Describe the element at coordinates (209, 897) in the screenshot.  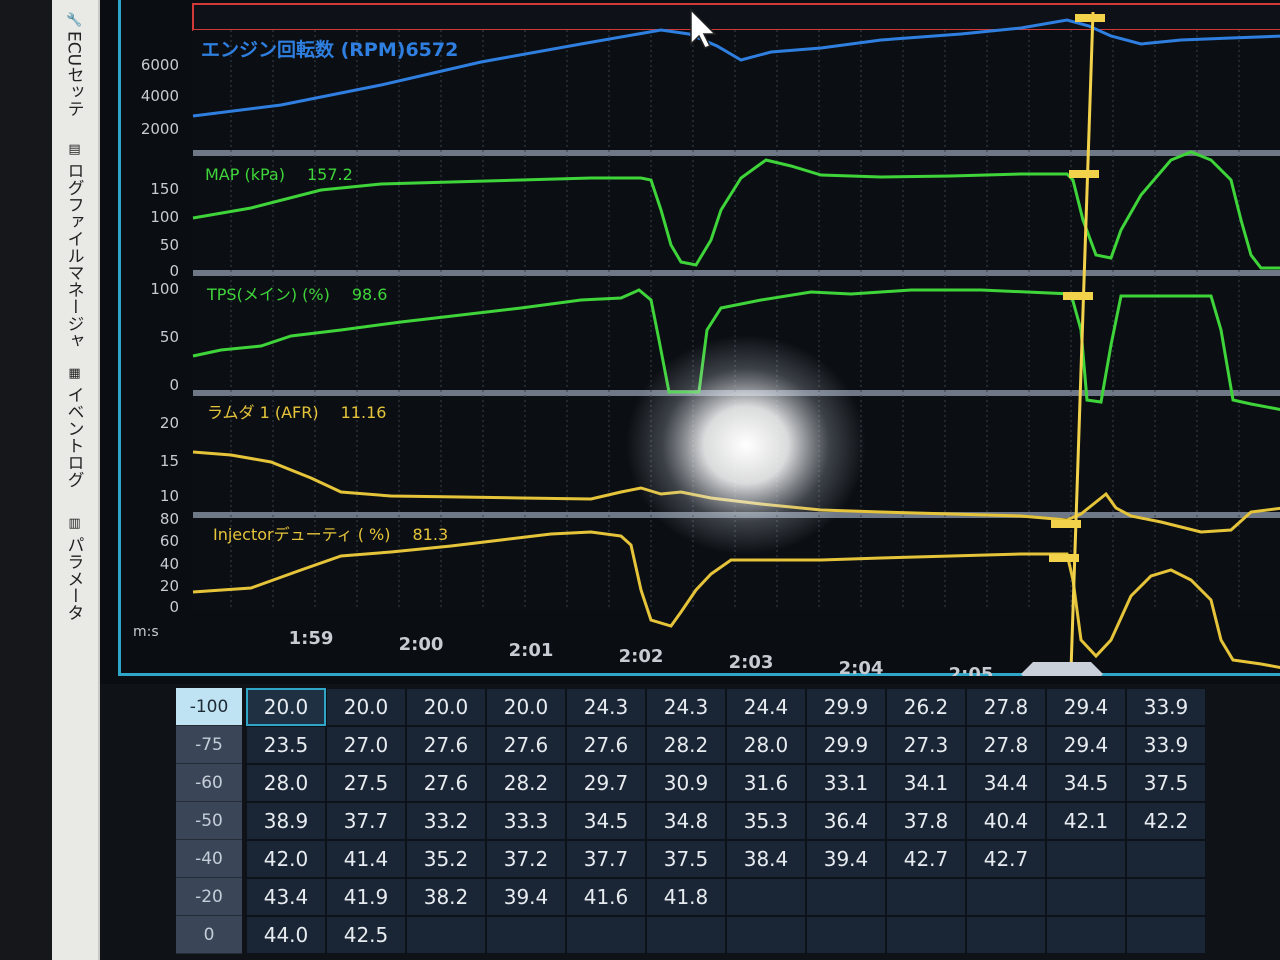
I see `table-row-header: -20` at that location.